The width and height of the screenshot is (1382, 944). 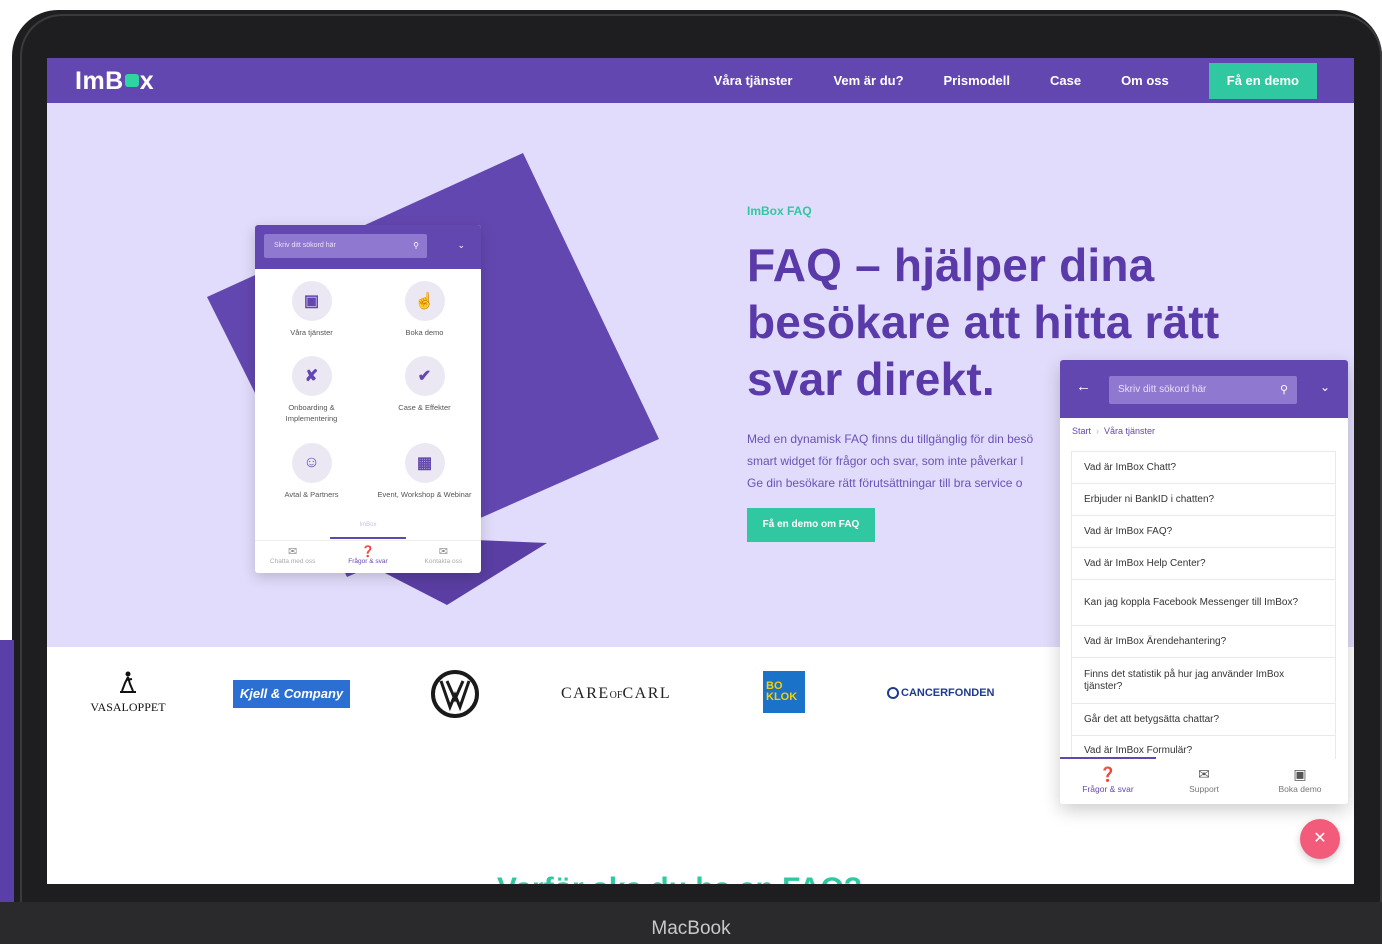 I want to click on section-heading: Varför ska du ha en FAQ?, so click(x=679, y=878).